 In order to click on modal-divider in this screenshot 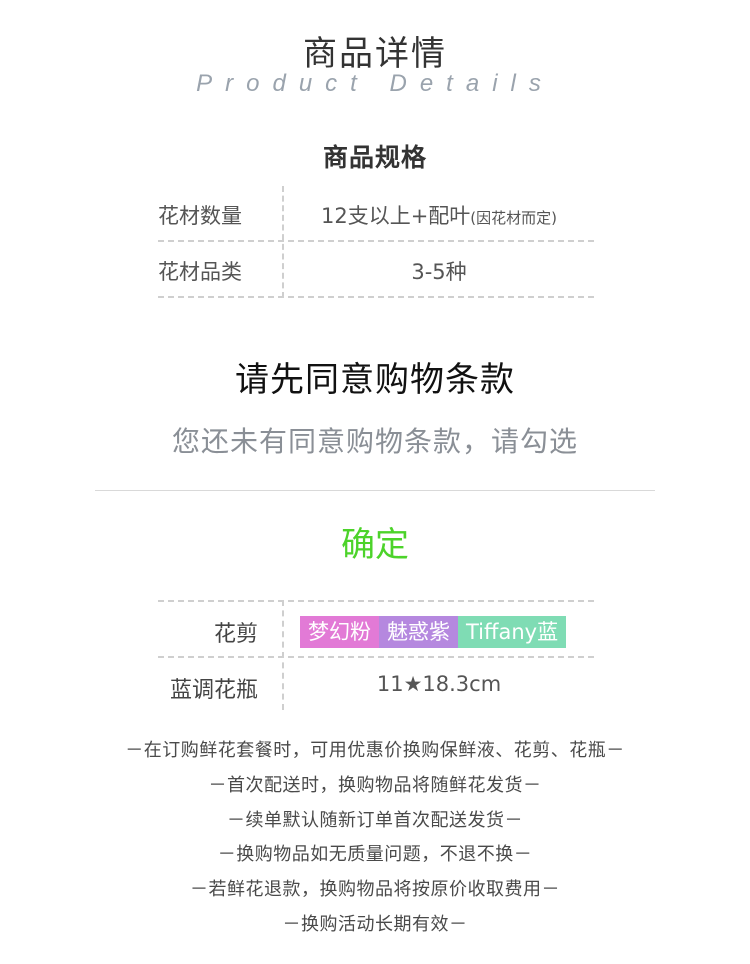, I will do `click(375, 490)`.